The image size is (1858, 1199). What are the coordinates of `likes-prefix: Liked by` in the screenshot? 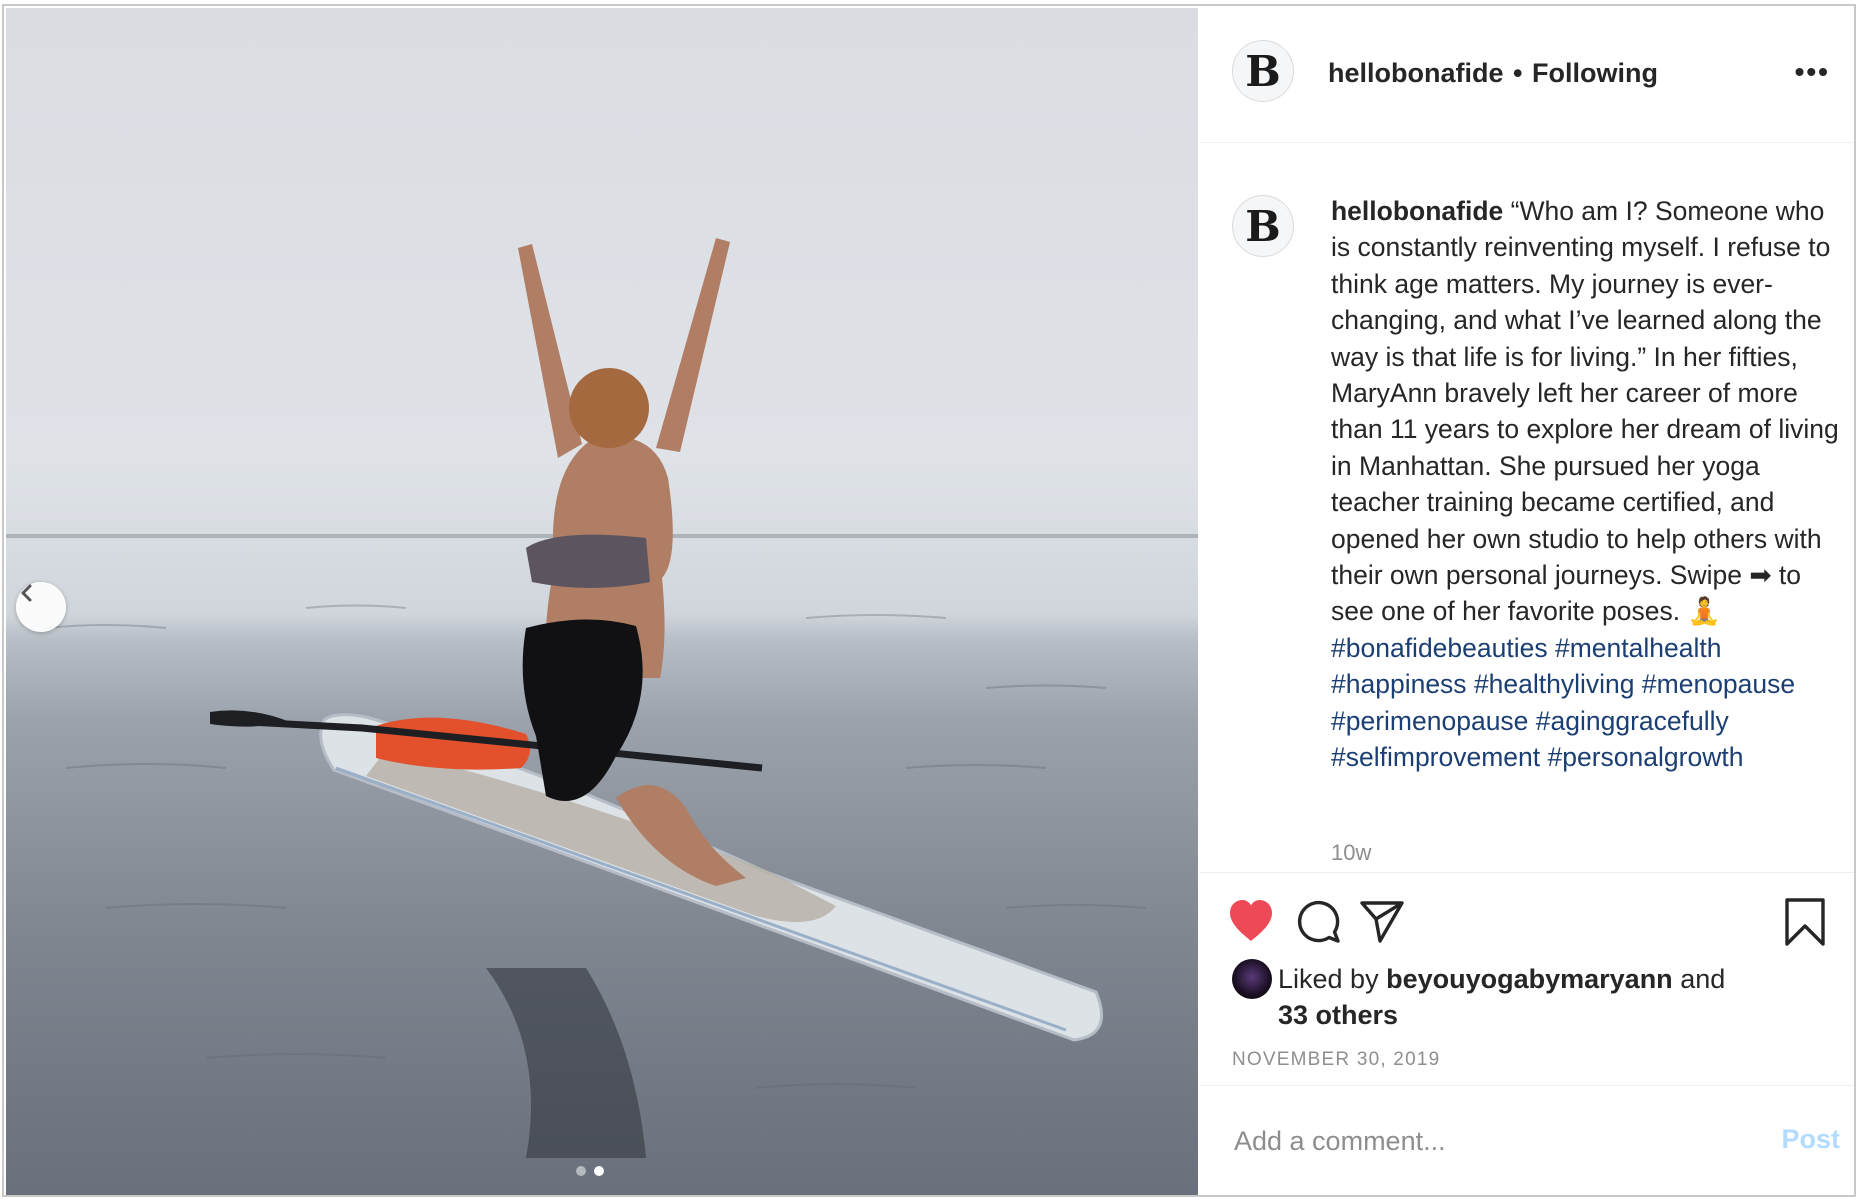 It's located at (1328, 979).